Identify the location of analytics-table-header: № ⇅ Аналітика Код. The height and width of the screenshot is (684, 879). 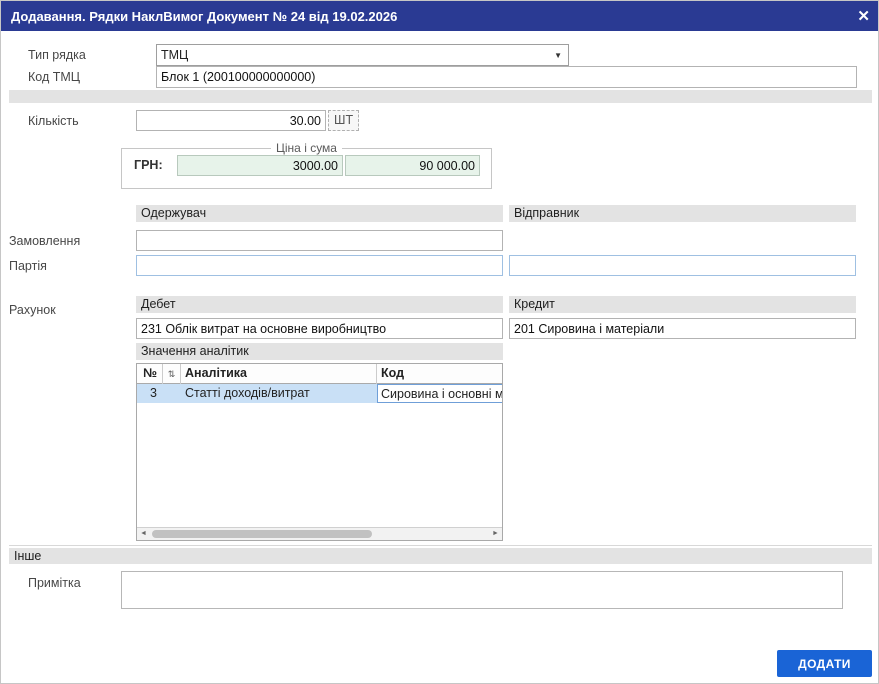
(319, 374).